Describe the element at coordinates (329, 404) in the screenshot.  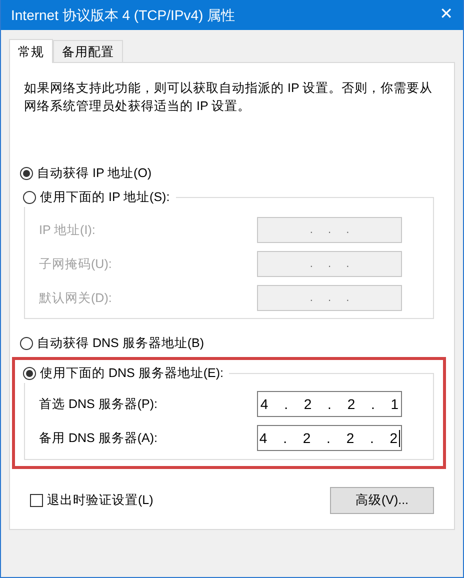
I see `ip-address-field: 4 . 2 . 2 . 1` at that location.